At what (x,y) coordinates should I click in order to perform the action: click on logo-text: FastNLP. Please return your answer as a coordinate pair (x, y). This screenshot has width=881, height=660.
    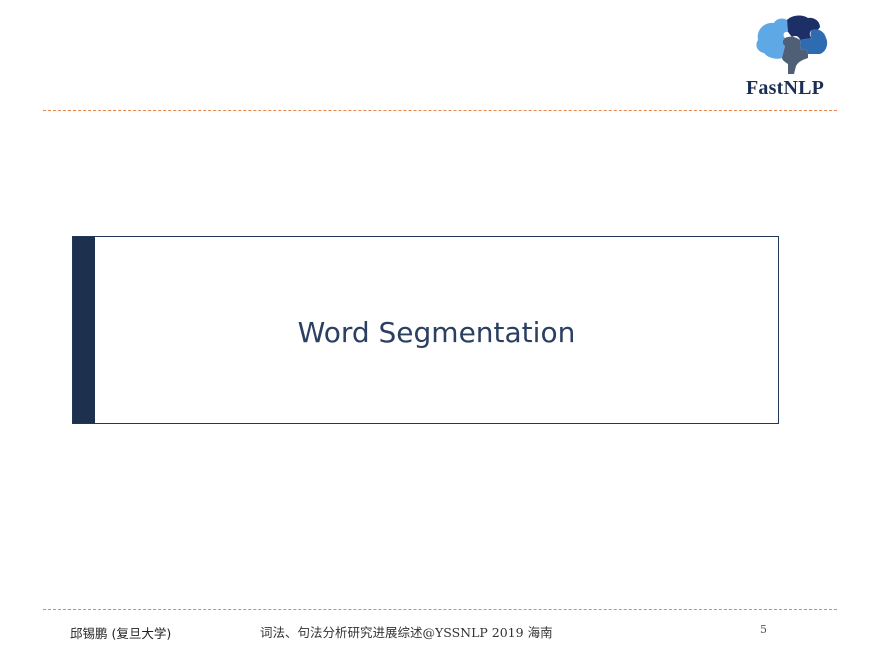
    Looking at the image, I should click on (785, 88).